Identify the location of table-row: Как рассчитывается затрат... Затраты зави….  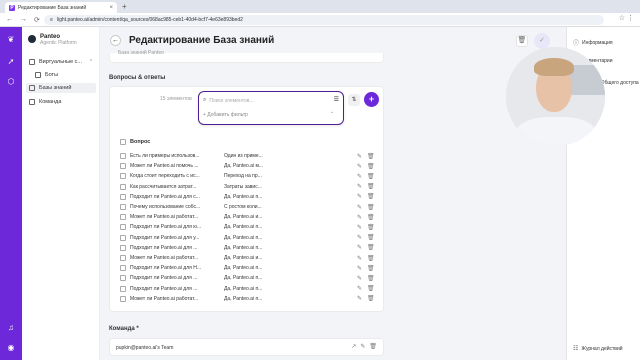
(247, 187).